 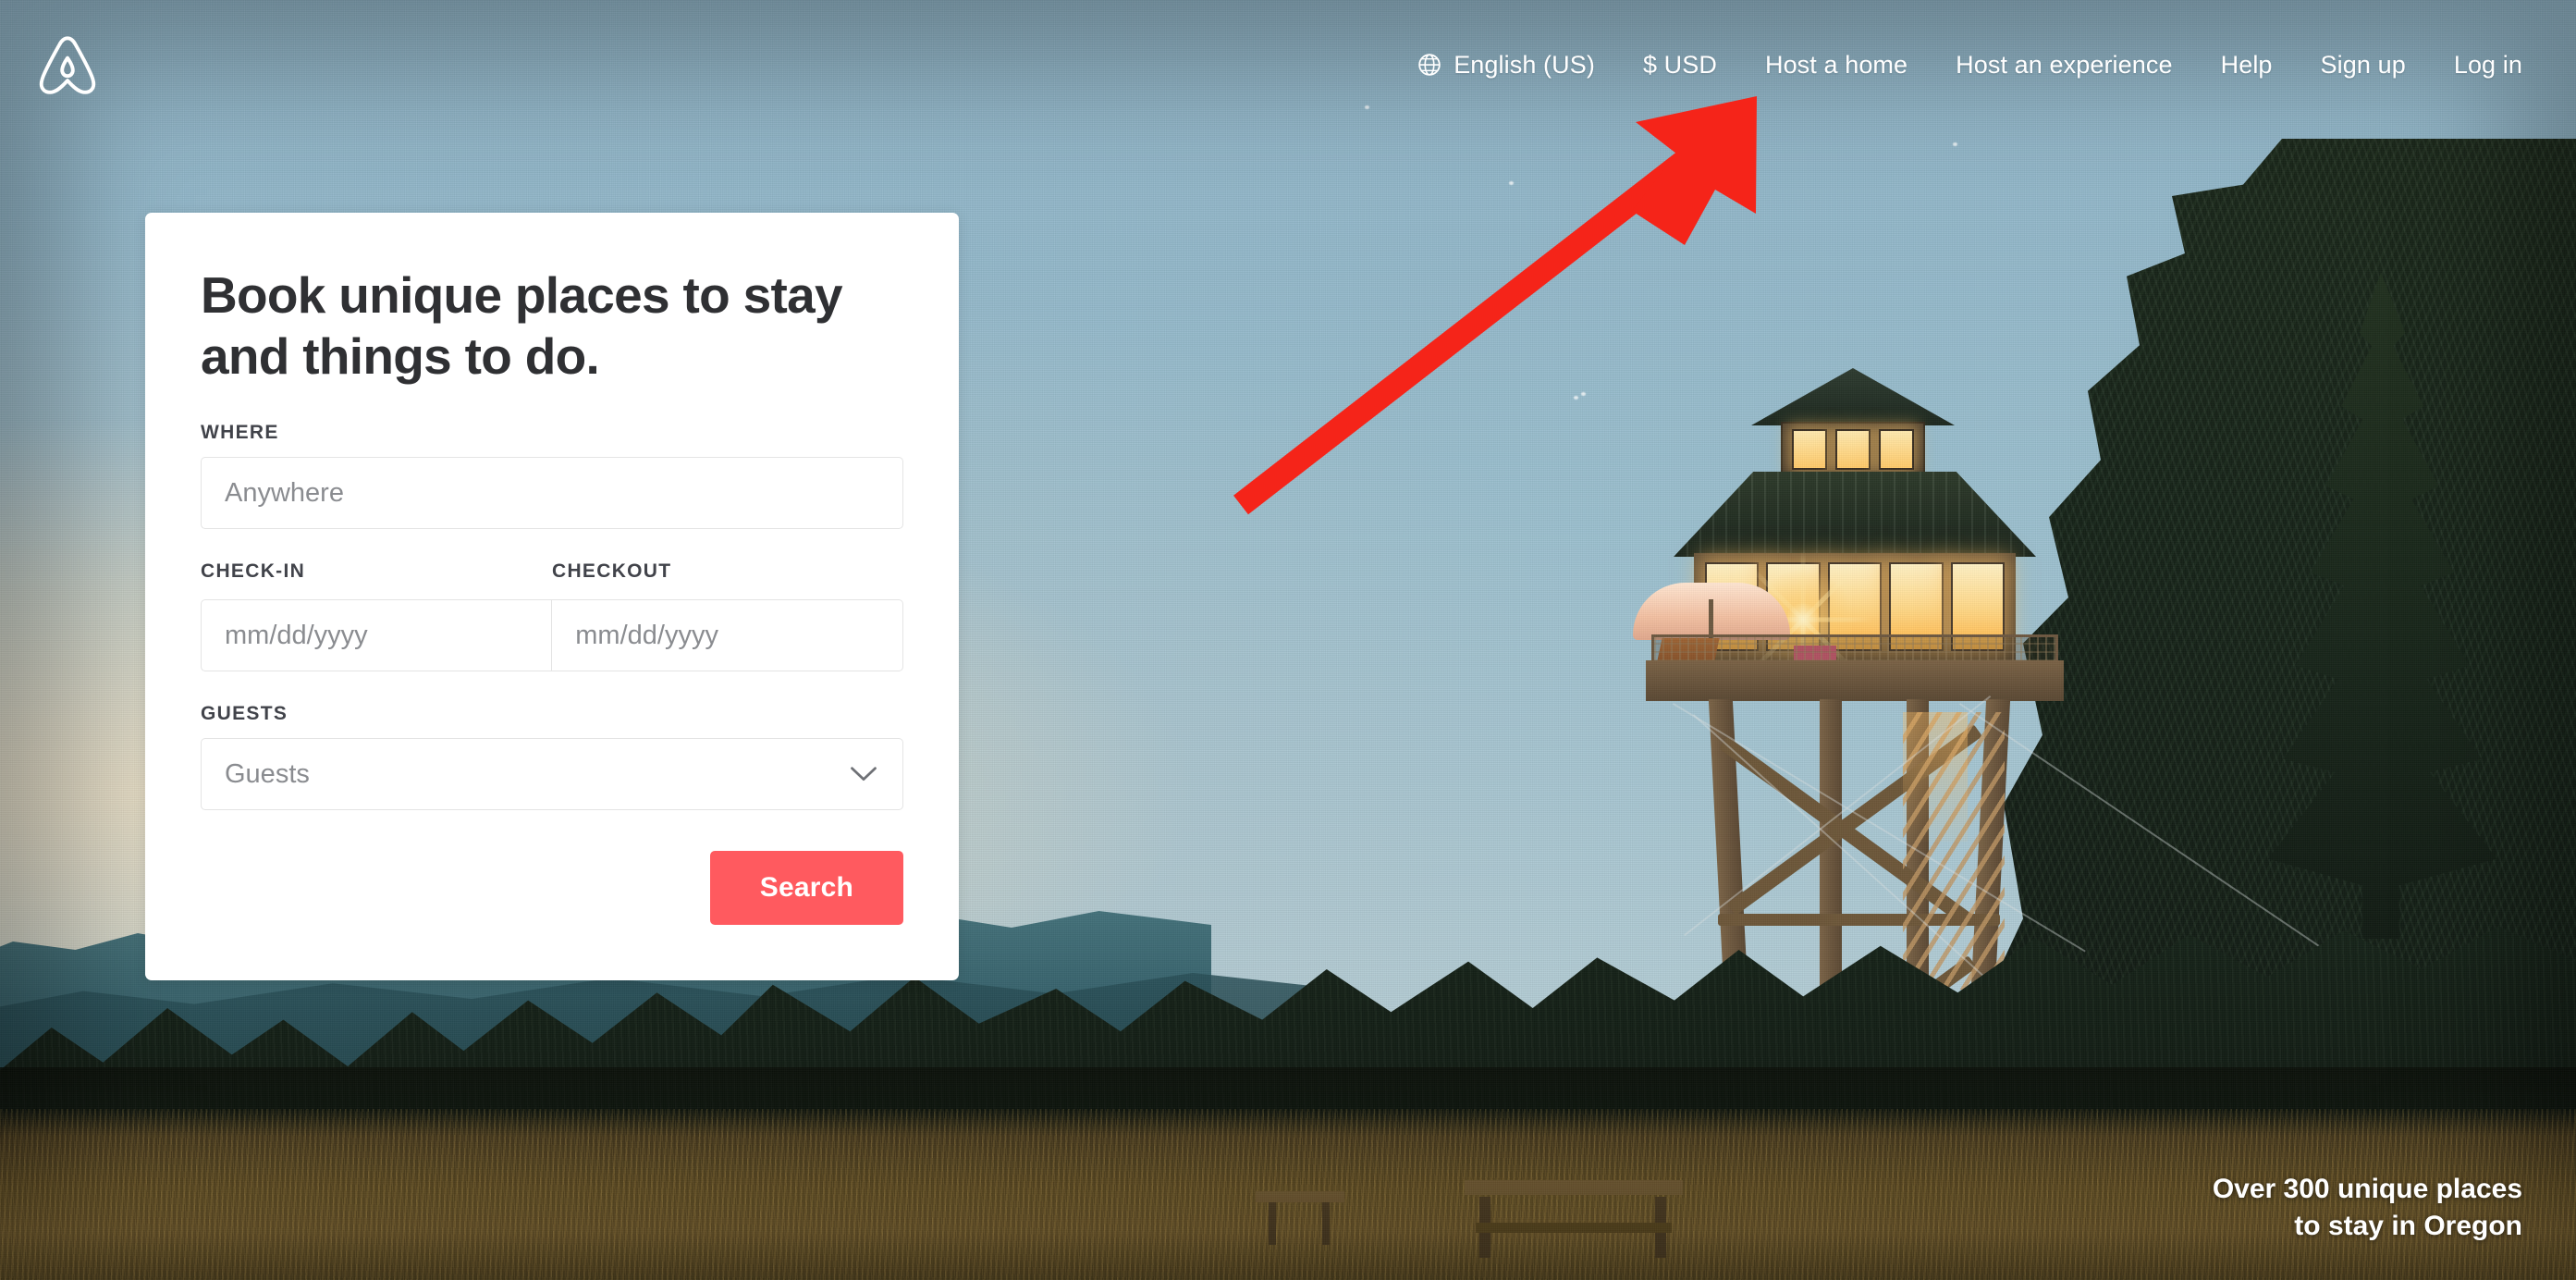 I want to click on guests-select, so click(x=552, y=774).